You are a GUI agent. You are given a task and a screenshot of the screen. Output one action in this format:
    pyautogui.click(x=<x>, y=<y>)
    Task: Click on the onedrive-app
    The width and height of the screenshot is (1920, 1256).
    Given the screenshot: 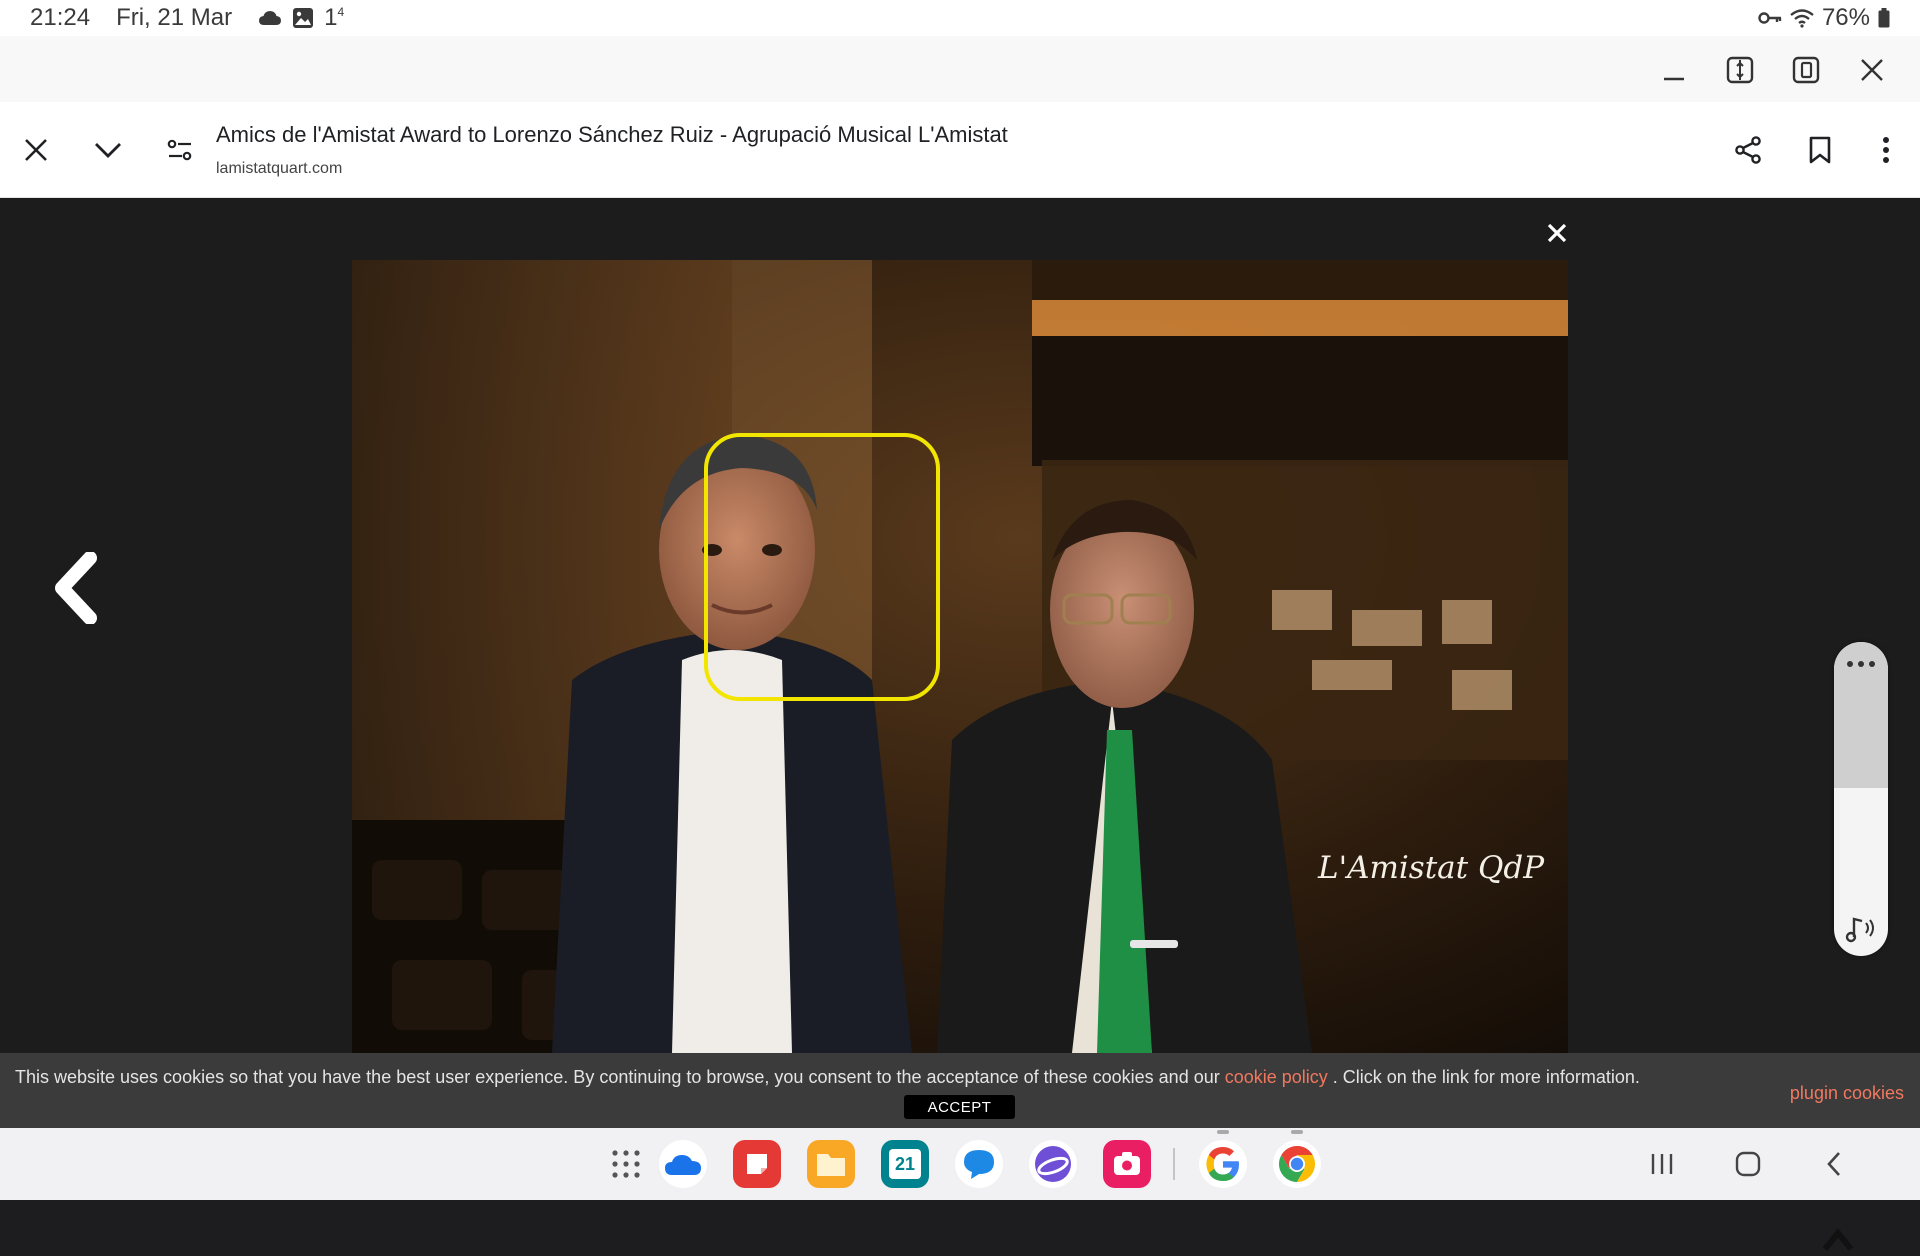 What is the action you would take?
    pyautogui.click(x=683, y=1164)
    